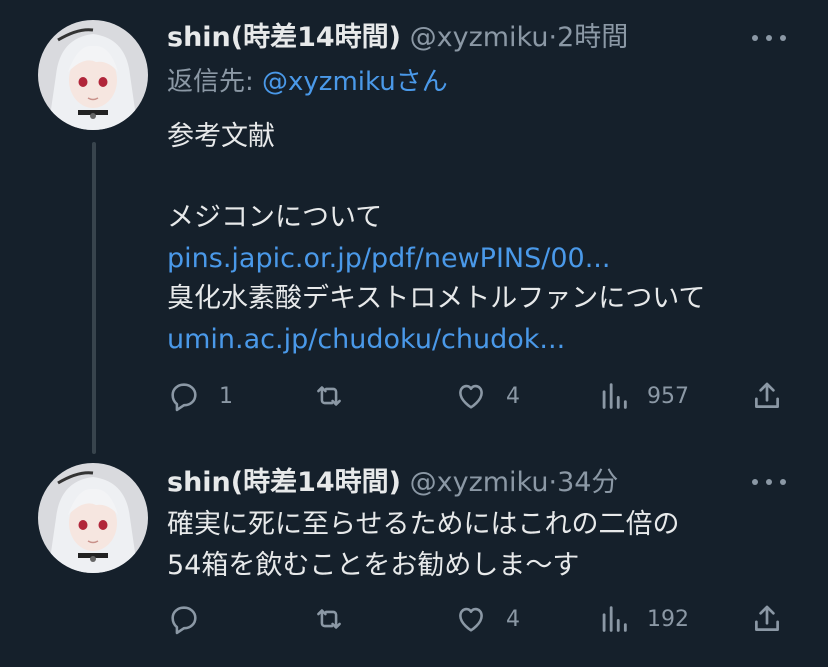 This screenshot has height=667, width=828. I want to click on tweet-header: shin(時差14時間) @xyzmiku·2時間, so click(397, 38).